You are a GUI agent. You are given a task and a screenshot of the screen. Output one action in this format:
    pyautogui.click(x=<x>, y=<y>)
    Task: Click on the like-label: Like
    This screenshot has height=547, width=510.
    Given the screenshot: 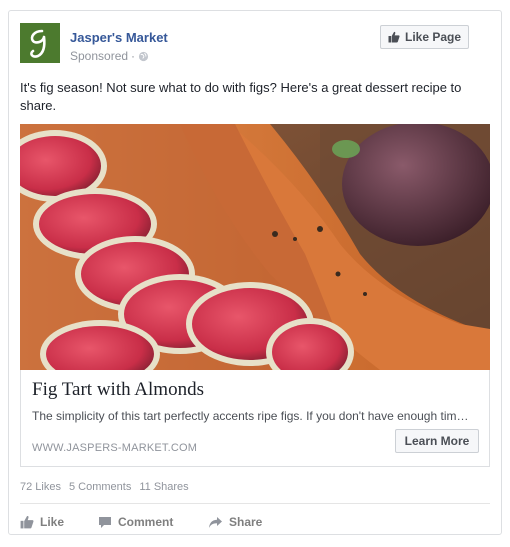 What is the action you would take?
    pyautogui.click(x=52, y=522)
    